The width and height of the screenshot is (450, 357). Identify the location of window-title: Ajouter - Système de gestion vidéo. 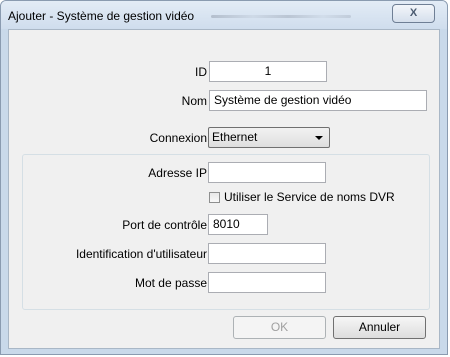
(101, 16).